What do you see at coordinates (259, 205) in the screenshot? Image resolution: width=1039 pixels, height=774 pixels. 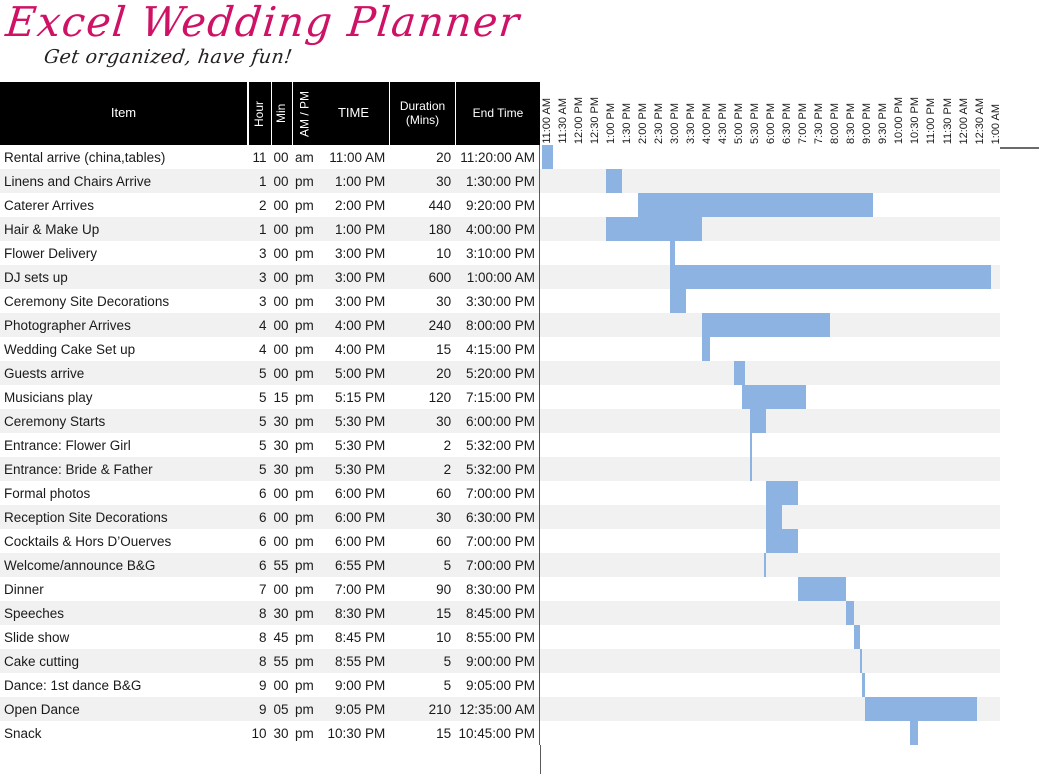 I see `cell-hour: 2` at bounding box center [259, 205].